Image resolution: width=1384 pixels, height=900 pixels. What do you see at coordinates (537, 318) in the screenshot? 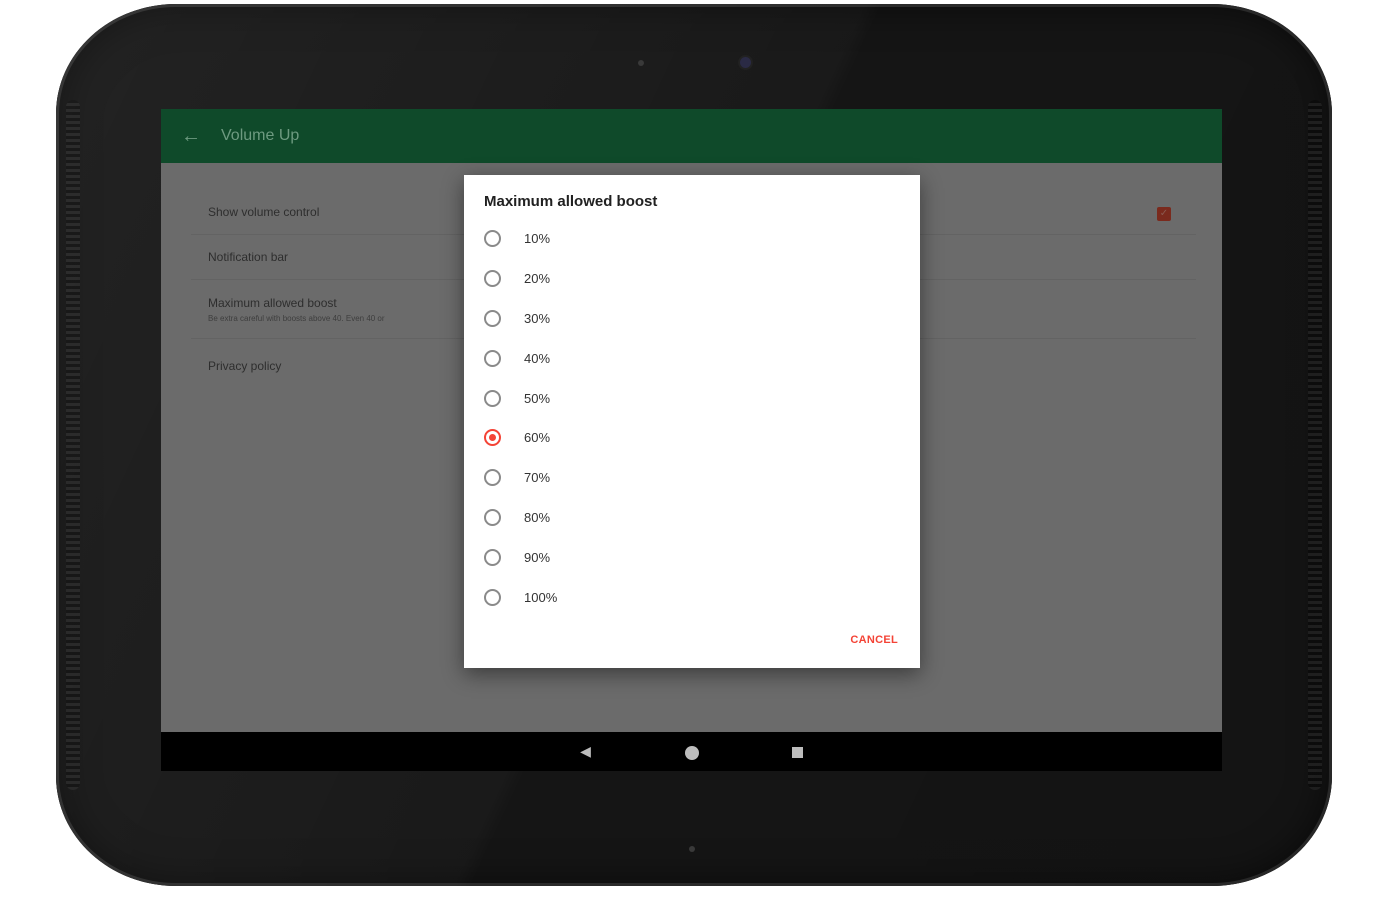
I see `option-label: 30%` at bounding box center [537, 318].